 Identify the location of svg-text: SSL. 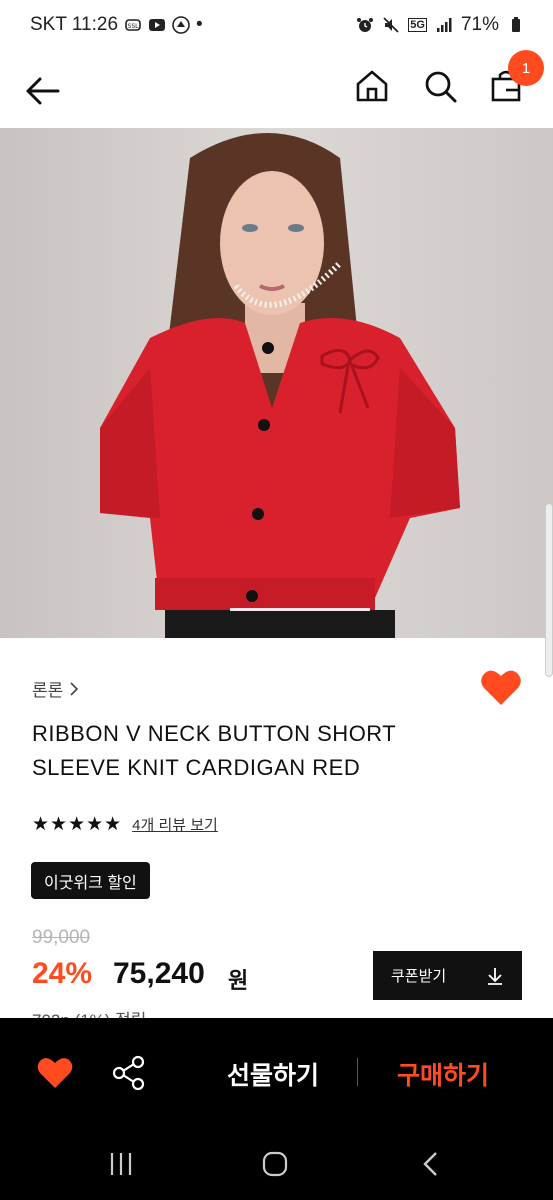
(134, 26).